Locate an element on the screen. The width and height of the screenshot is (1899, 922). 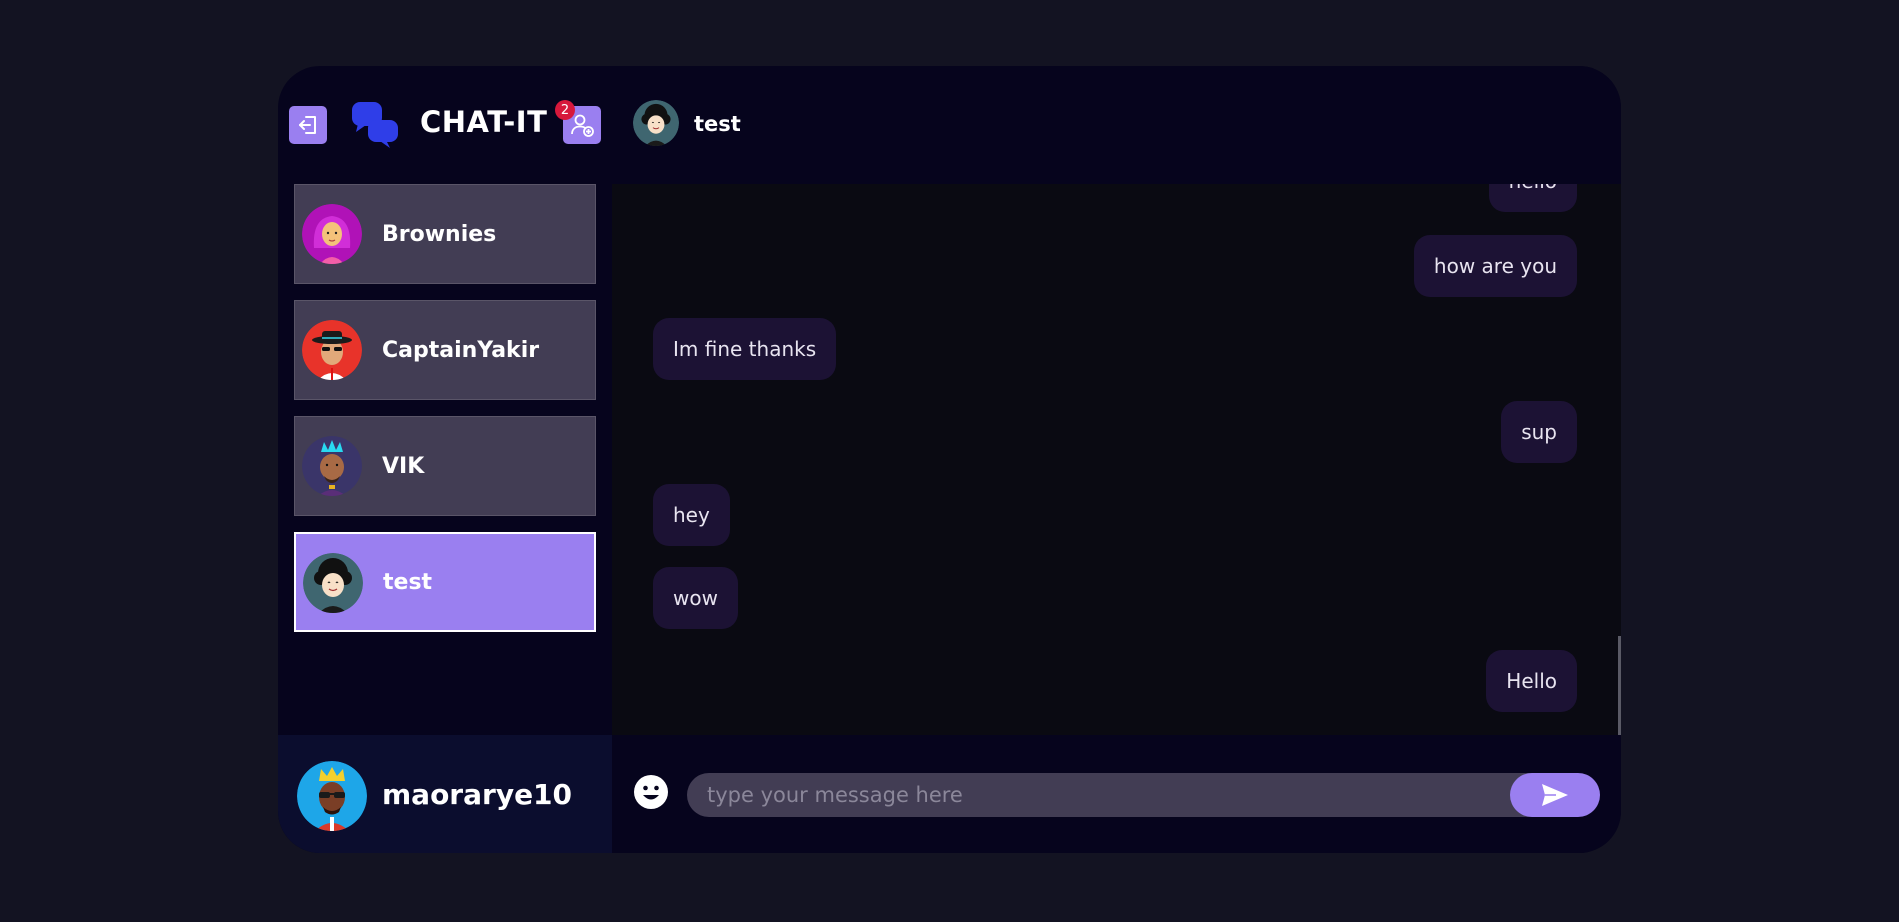
man-blue-mohawk-avatar is located at coordinates (332, 466).